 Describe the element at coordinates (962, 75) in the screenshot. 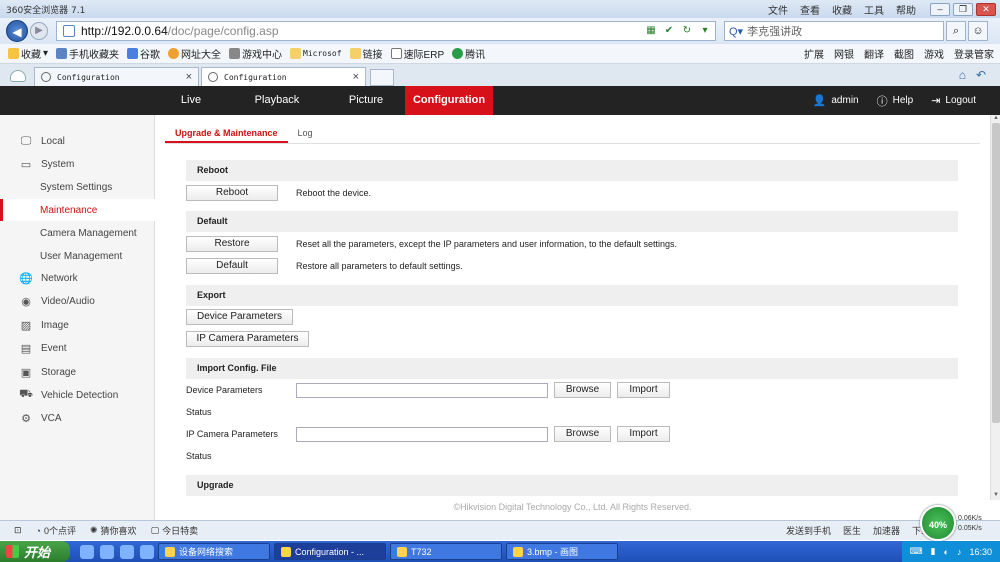

I see `home-icon: ⌂` at that location.